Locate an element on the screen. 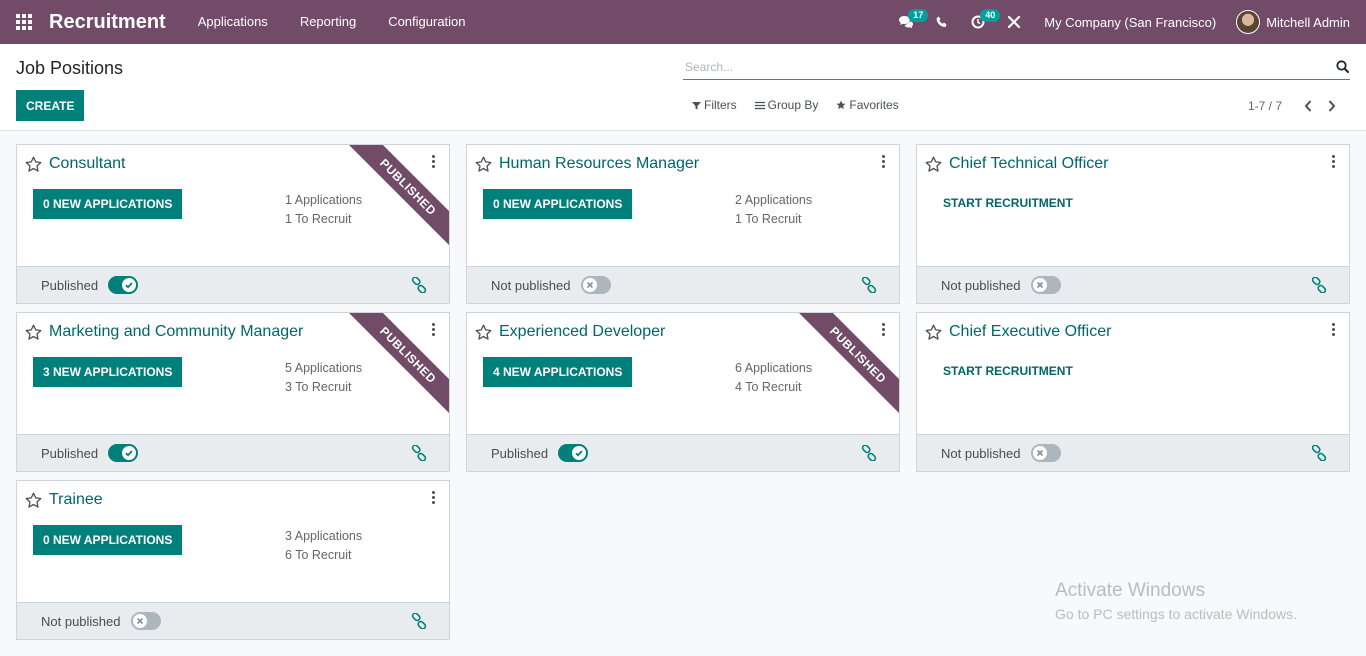  applications-count: 5 Applications is located at coordinates (323, 368).